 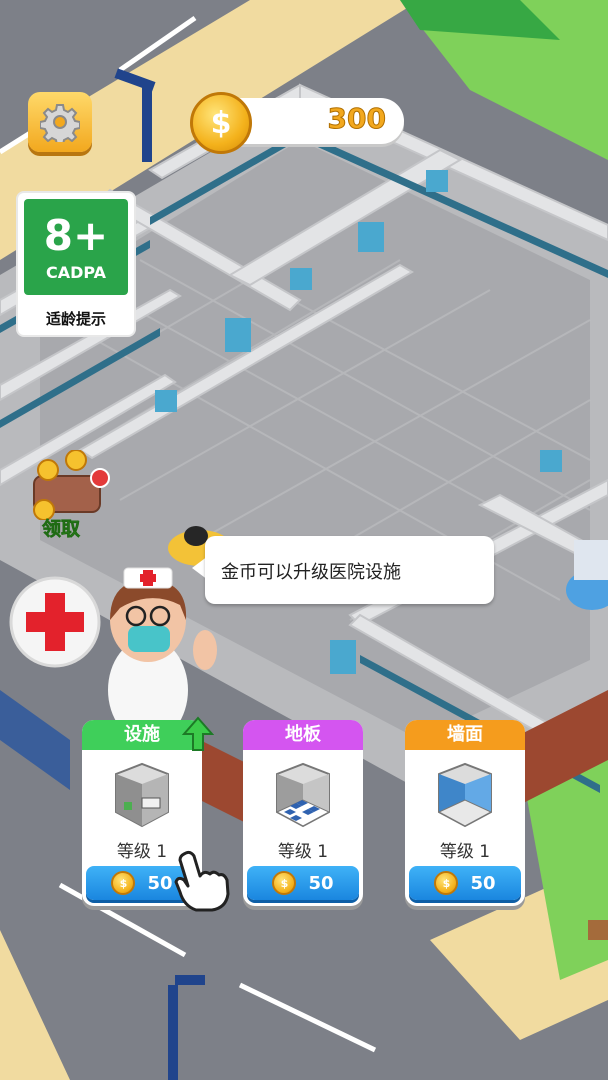 What do you see at coordinates (465, 735) in the screenshot?
I see `card-title: 墙面` at bounding box center [465, 735].